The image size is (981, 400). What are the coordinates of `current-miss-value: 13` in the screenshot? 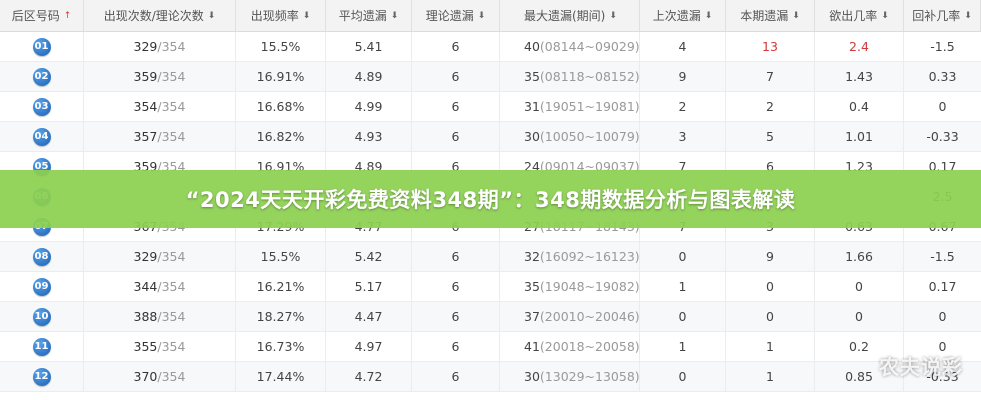 It's located at (770, 46).